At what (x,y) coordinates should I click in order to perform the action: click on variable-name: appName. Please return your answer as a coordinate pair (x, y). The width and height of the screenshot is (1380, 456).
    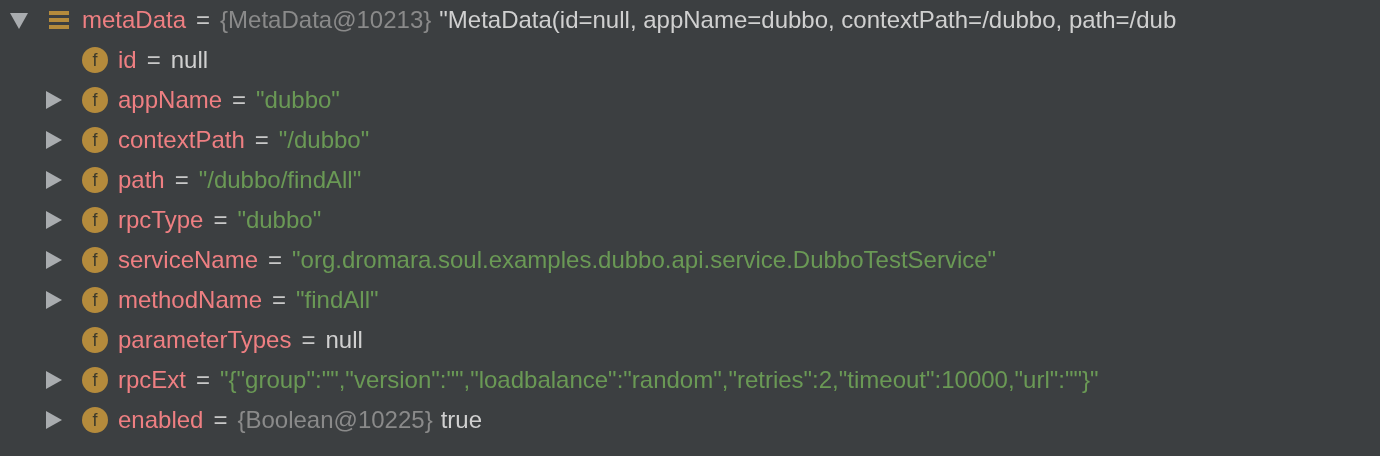
    Looking at the image, I should click on (170, 100).